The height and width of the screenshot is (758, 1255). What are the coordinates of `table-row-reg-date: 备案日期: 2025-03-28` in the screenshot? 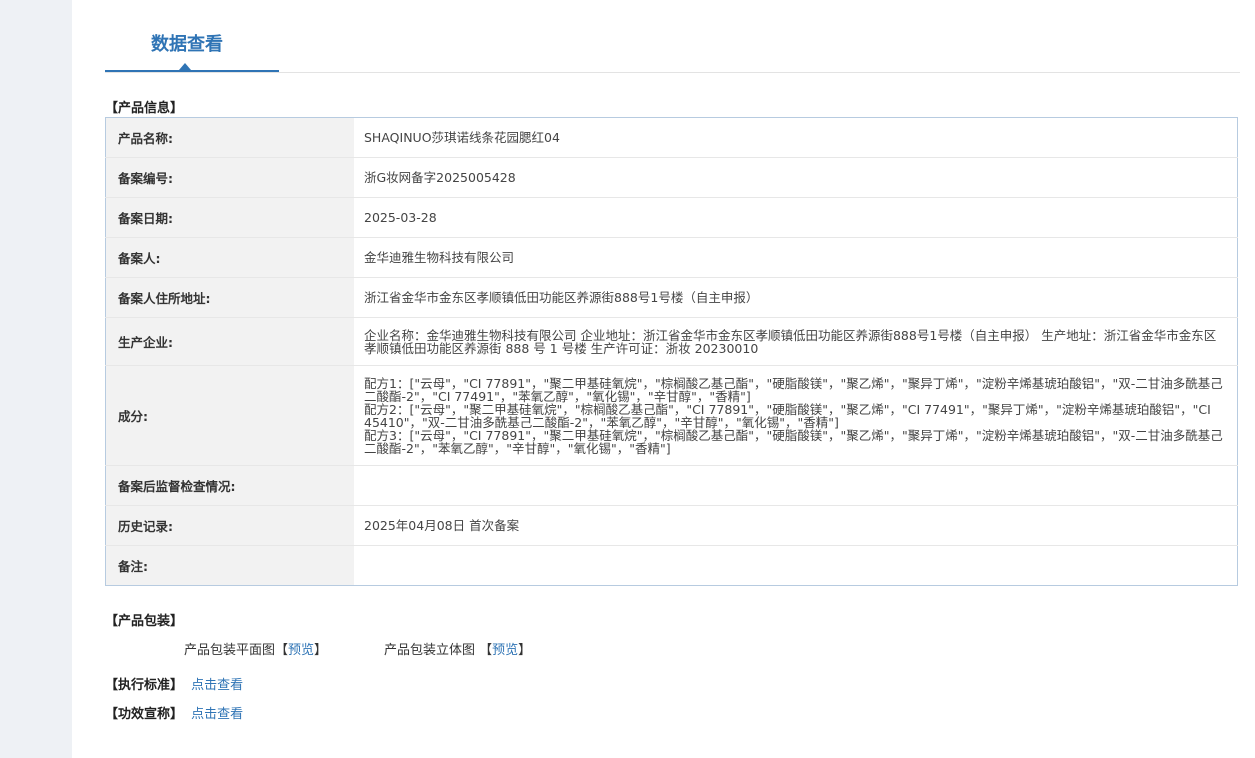 It's located at (671, 217).